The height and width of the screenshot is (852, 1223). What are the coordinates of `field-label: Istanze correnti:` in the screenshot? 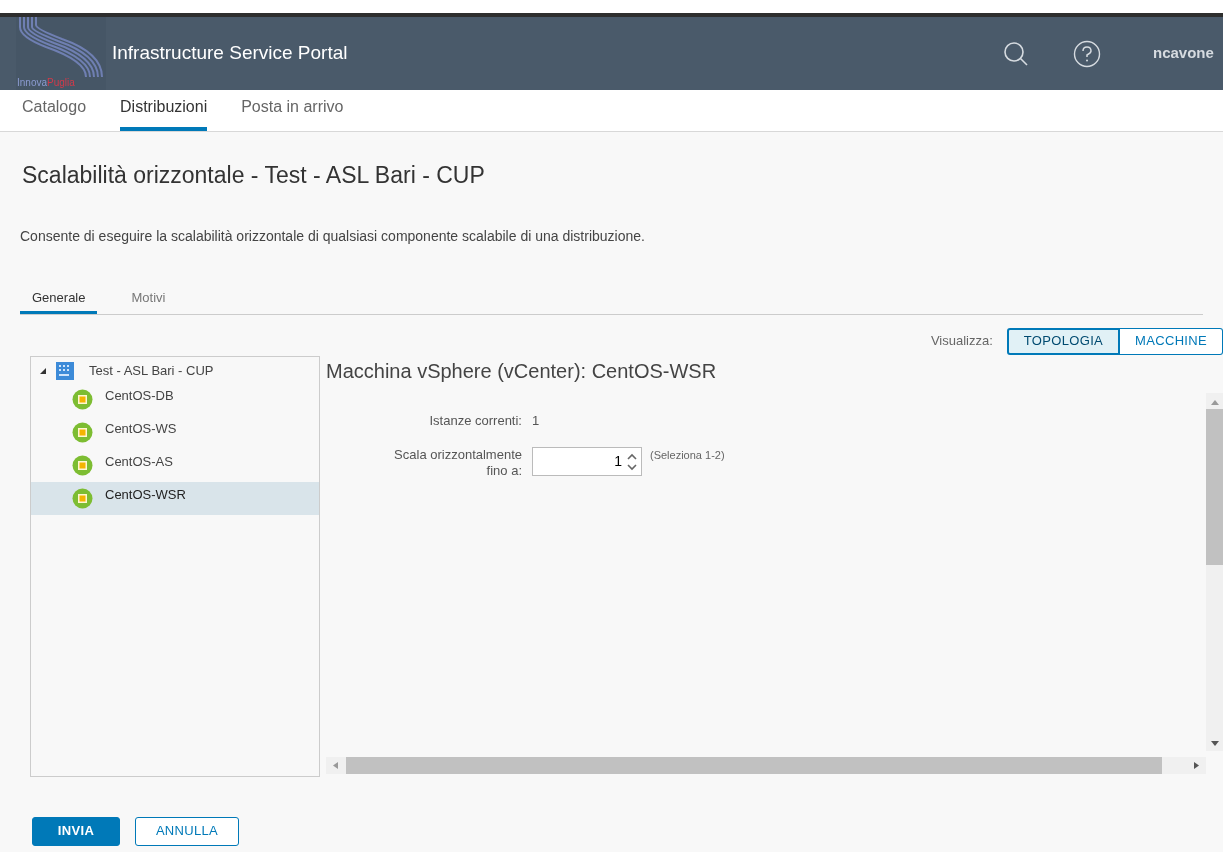 It's located at (475, 420).